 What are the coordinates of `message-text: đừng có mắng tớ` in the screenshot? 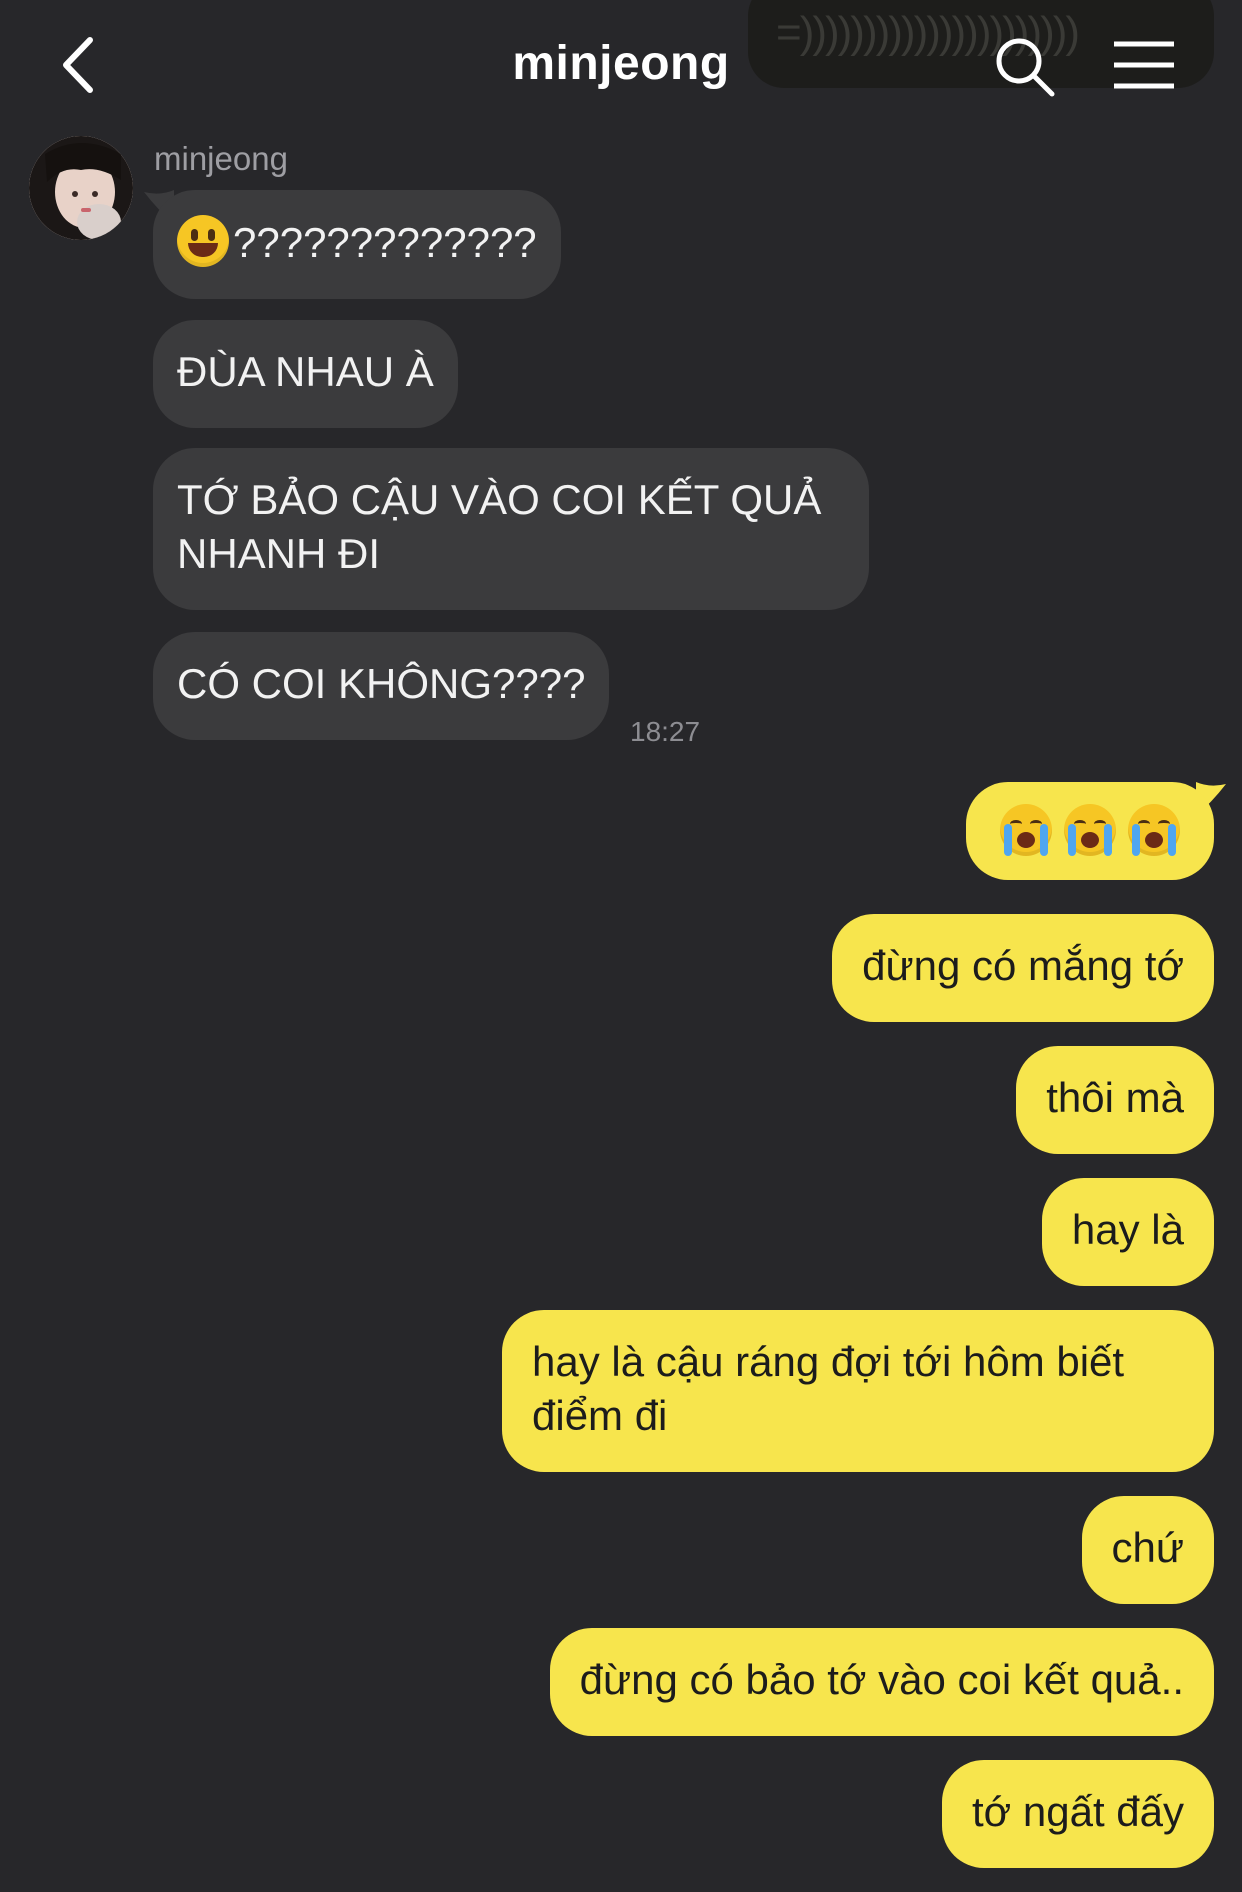 It's located at (1023, 965).